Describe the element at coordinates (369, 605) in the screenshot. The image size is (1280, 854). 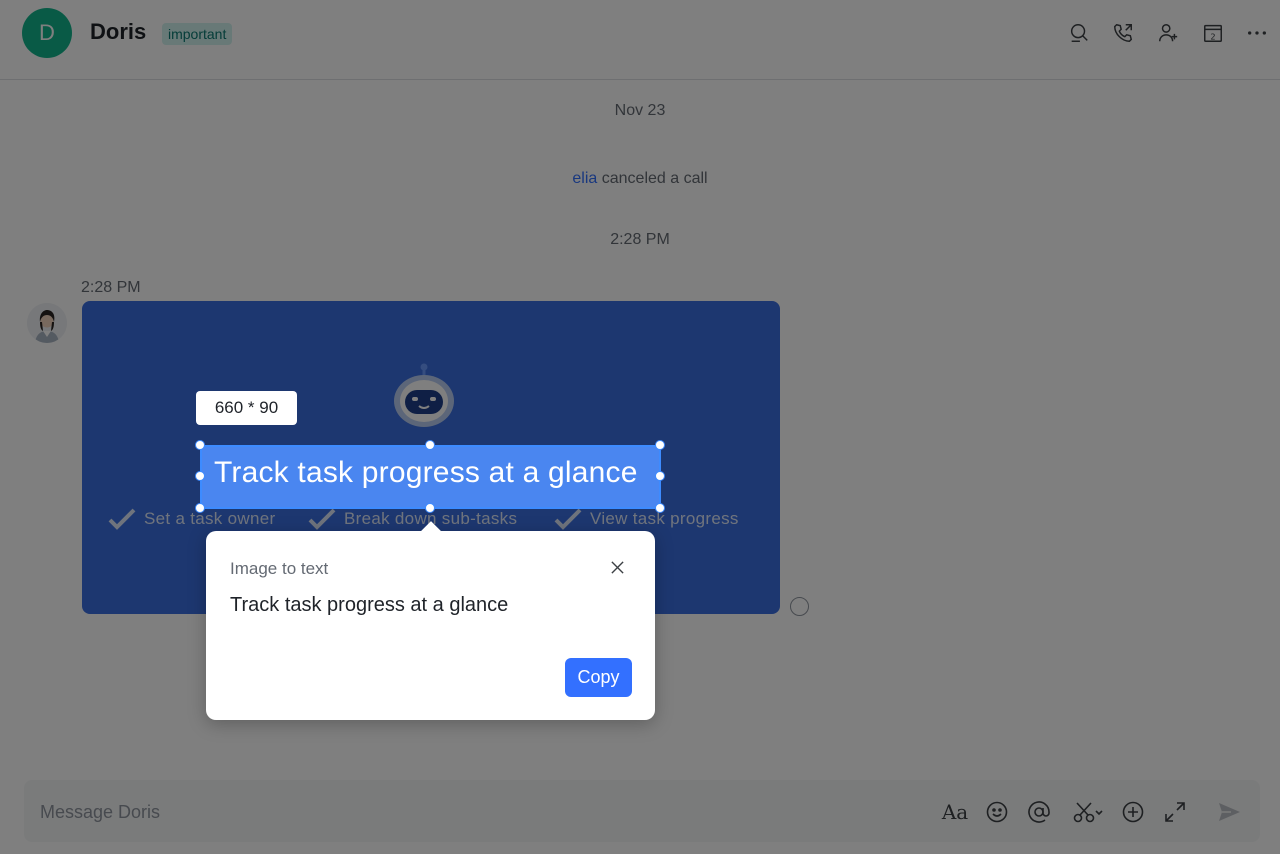
I see `recognized-text: Track task progress at a glance` at that location.